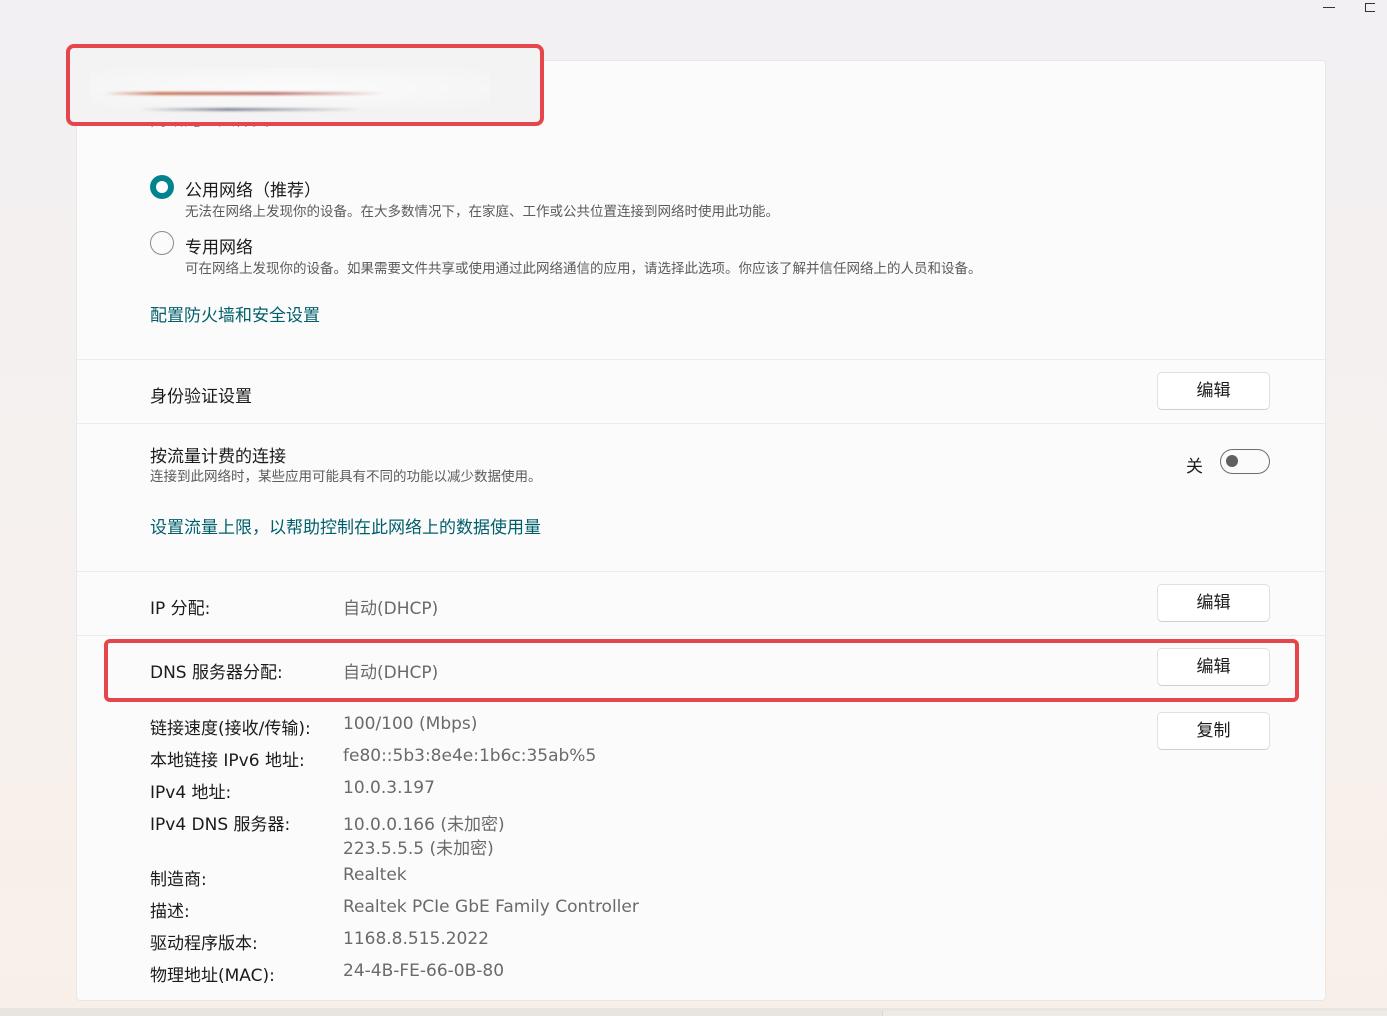 The height and width of the screenshot is (1016, 1387). Describe the element at coordinates (1194, 467) in the screenshot. I see `metered-toggle-state: 关` at that location.